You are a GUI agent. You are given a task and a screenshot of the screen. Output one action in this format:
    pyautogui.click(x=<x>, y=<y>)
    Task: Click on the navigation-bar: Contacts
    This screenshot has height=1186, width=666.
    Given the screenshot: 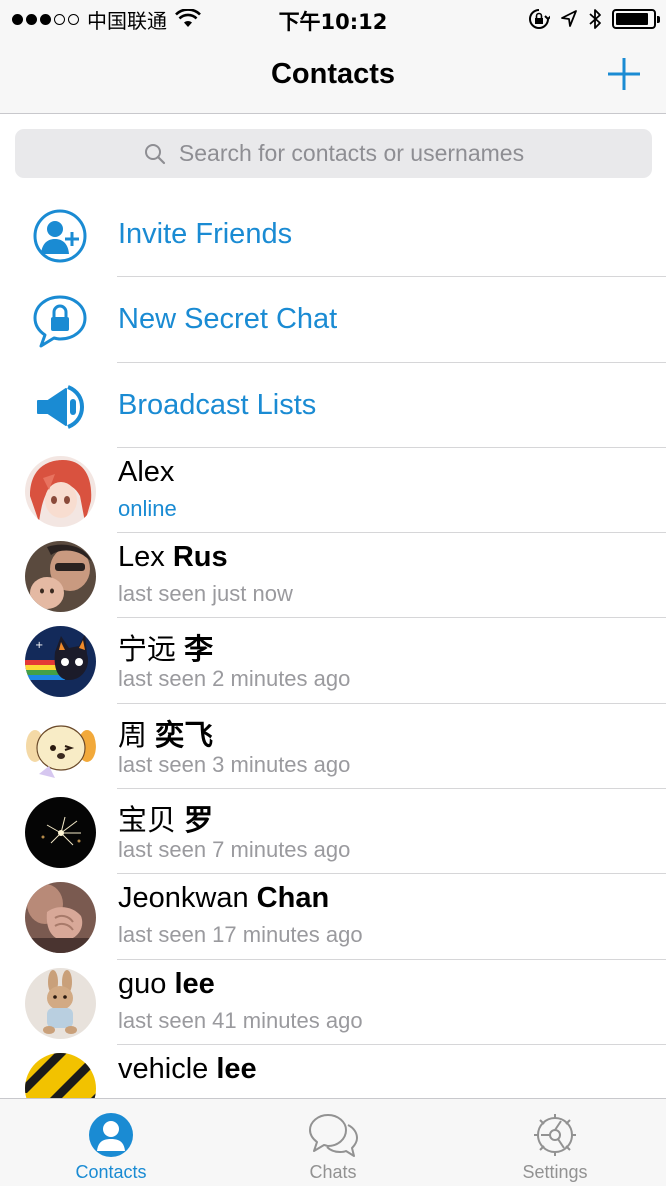 What is the action you would take?
    pyautogui.click(x=333, y=76)
    